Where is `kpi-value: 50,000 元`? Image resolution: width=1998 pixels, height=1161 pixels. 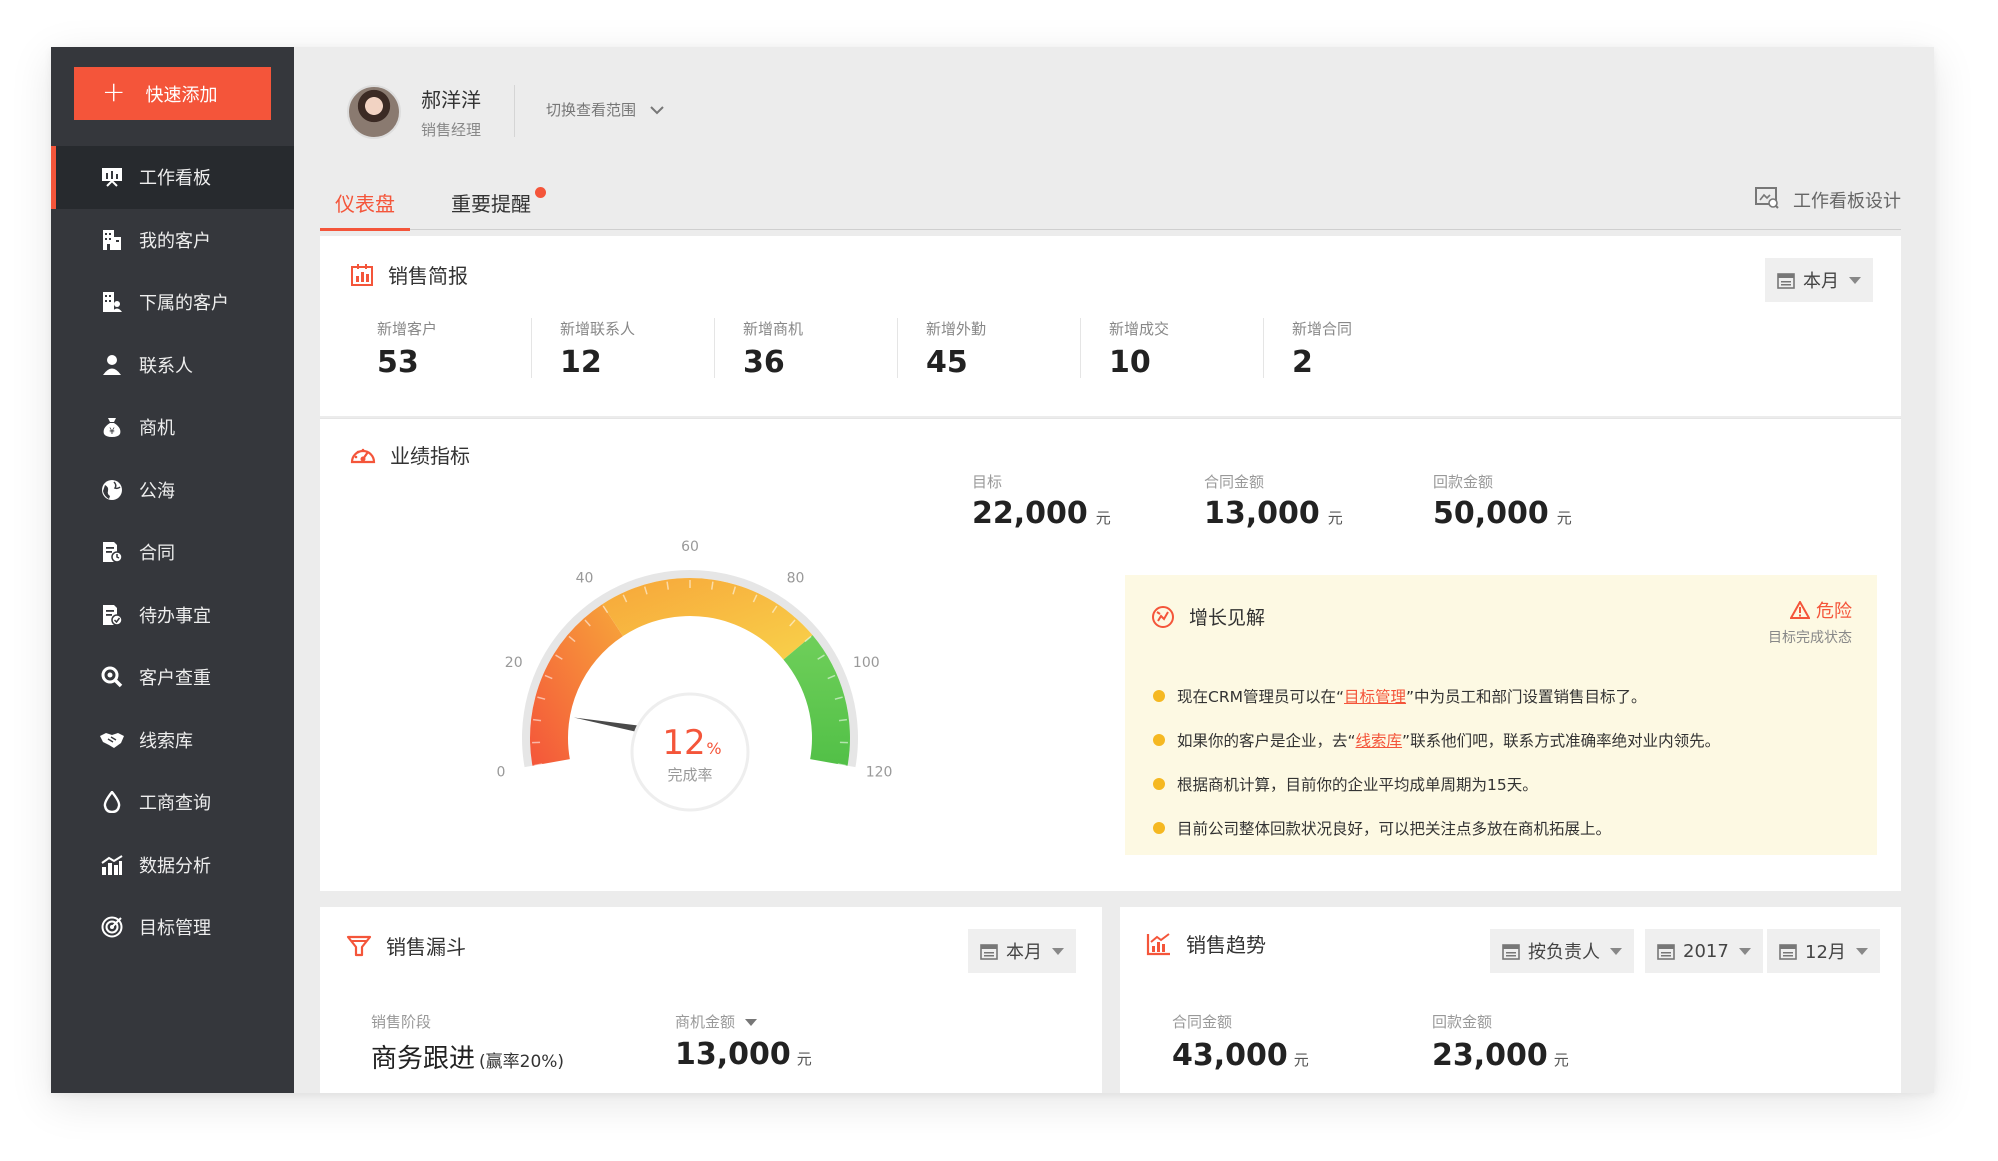 kpi-value: 50,000 元 is located at coordinates (1502, 513).